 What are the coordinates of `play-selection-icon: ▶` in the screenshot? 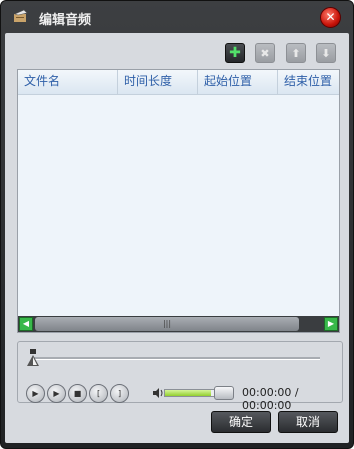 It's located at (56, 393).